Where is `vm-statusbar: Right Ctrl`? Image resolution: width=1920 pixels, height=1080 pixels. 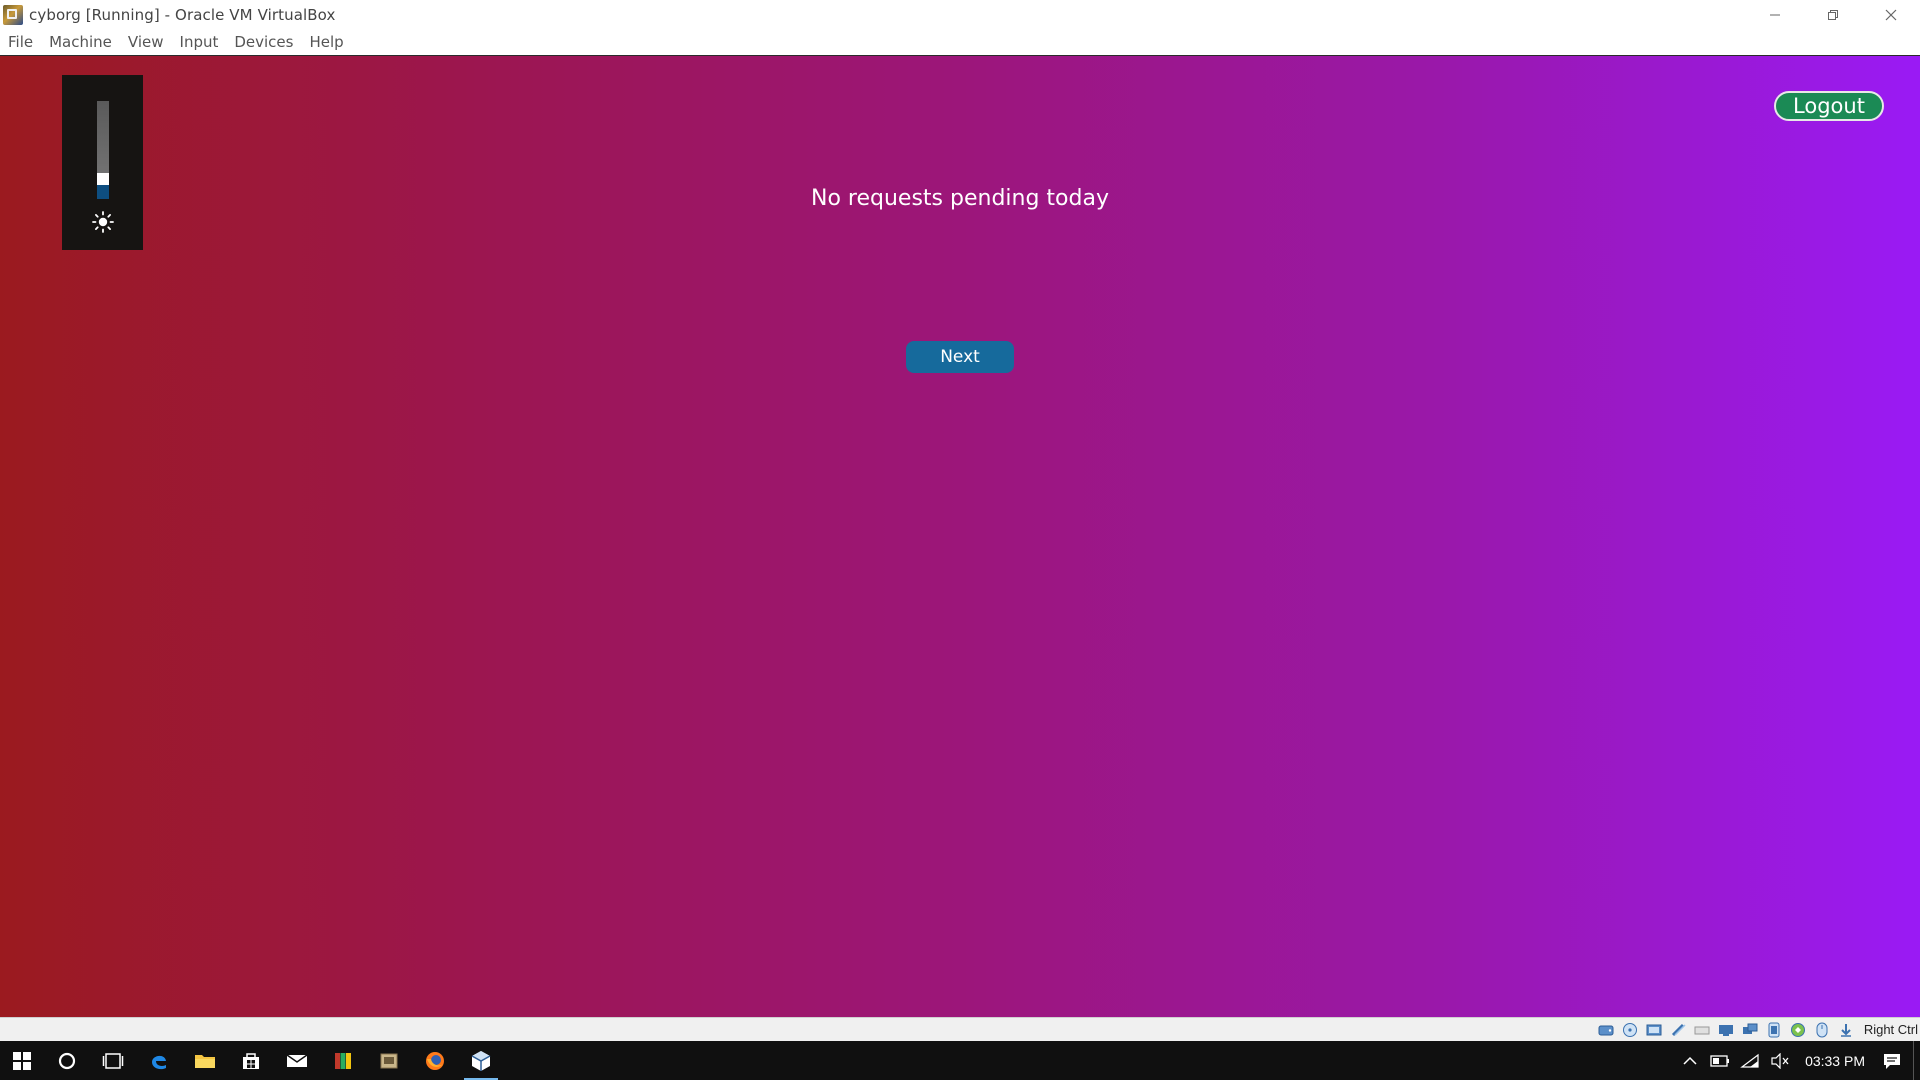 vm-statusbar: Right Ctrl is located at coordinates (960, 1029).